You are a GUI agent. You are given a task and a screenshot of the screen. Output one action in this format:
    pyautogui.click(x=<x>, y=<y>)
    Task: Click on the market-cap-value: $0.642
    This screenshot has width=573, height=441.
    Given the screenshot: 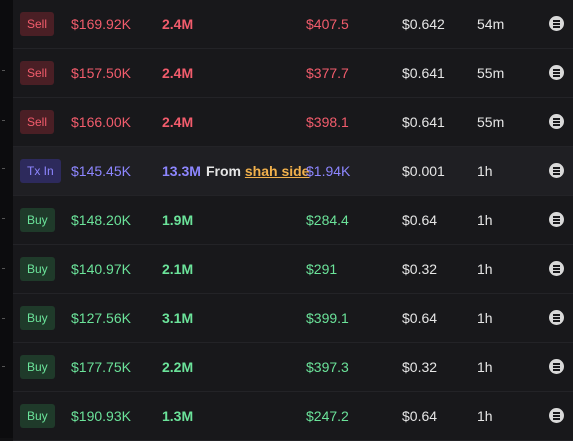 What is the action you would take?
    pyautogui.click(x=423, y=24)
    